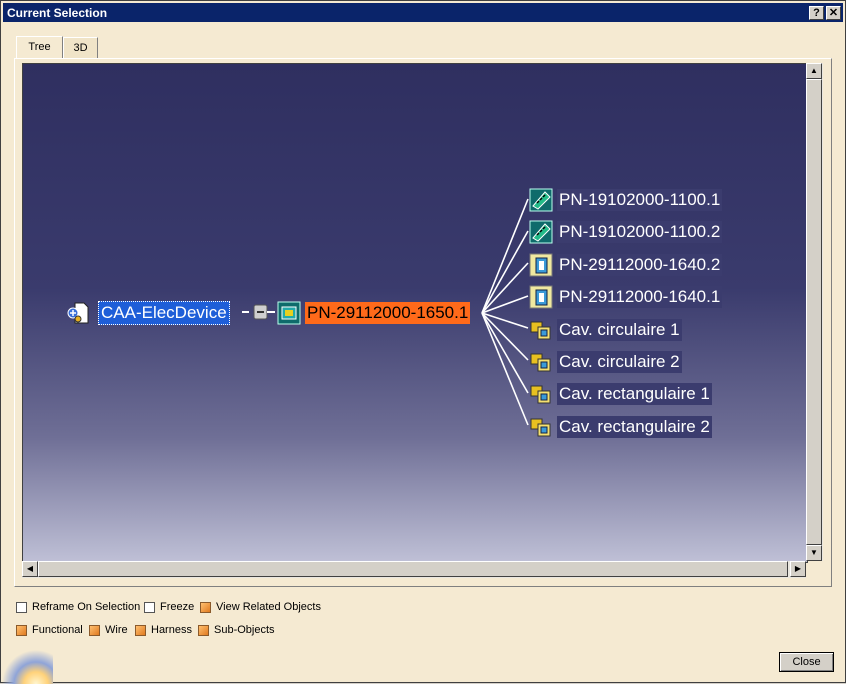 This screenshot has width=846, height=684. Describe the element at coordinates (640, 265) in the screenshot. I see `tree-node-child: PN-29112000-1640.2` at that location.